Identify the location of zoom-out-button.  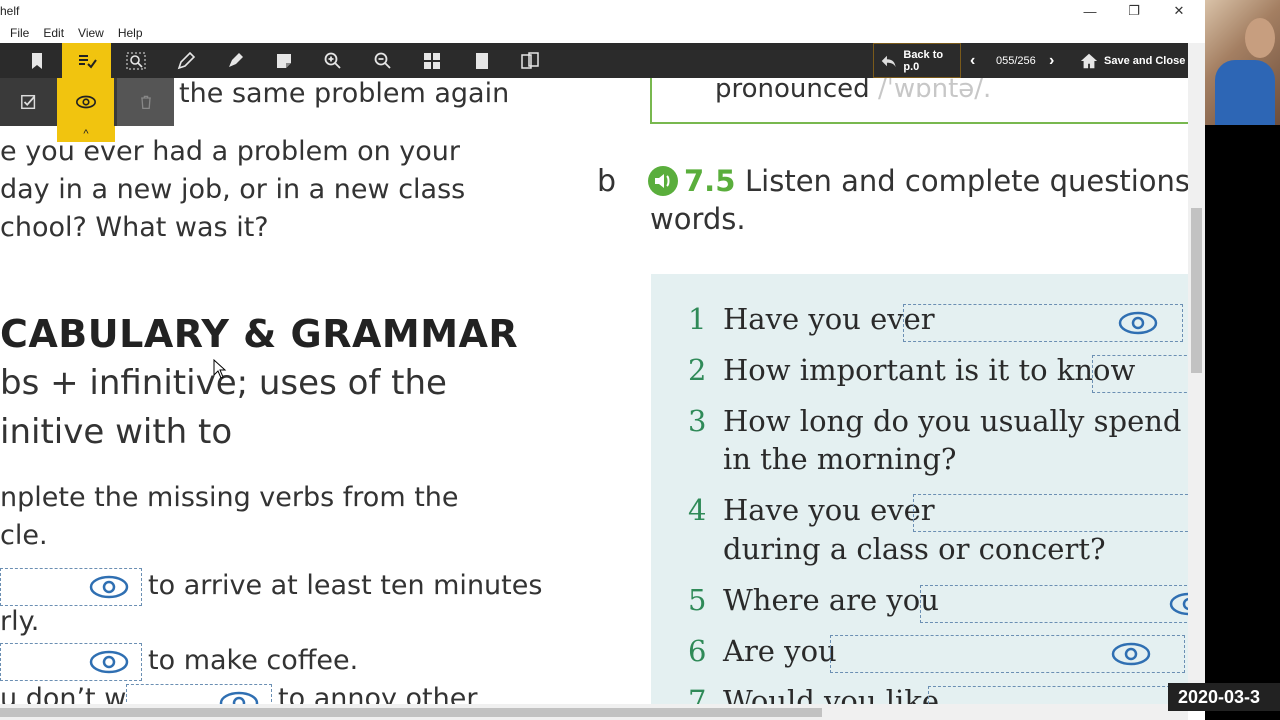
(382, 60).